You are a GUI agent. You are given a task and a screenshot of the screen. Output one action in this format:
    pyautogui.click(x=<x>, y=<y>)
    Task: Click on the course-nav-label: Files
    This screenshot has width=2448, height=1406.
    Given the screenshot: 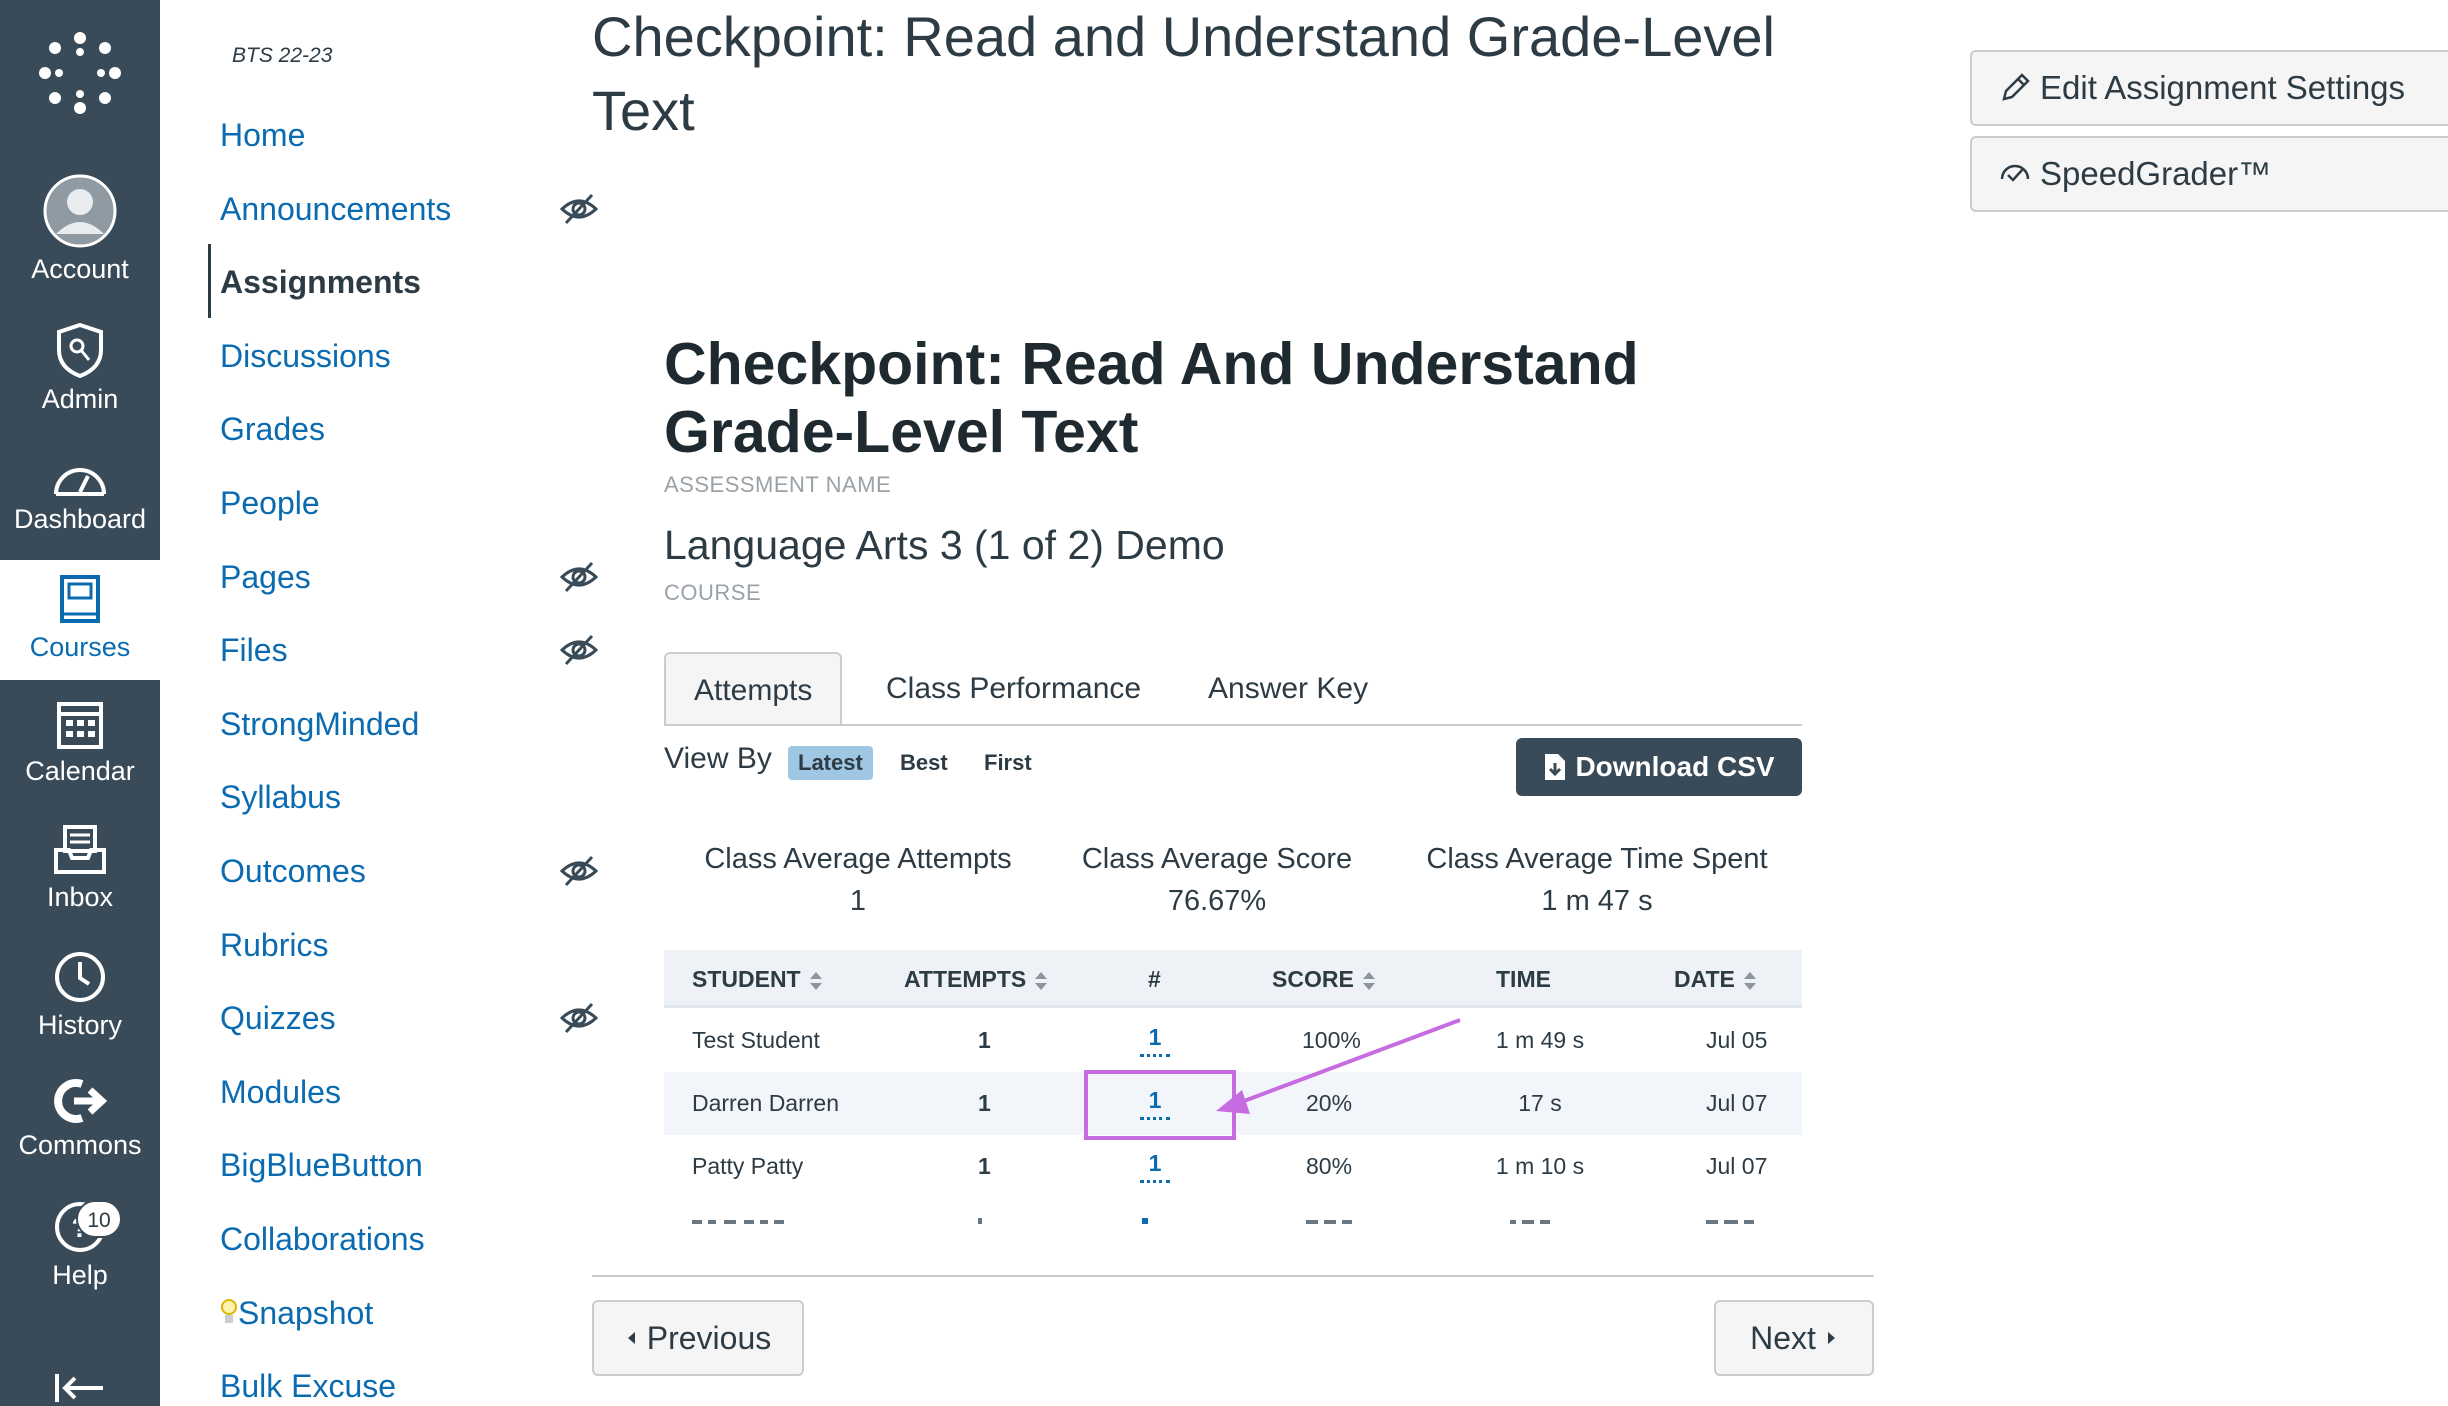 What is the action you would take?
    pyautogui.click(x=254, y=650)
    